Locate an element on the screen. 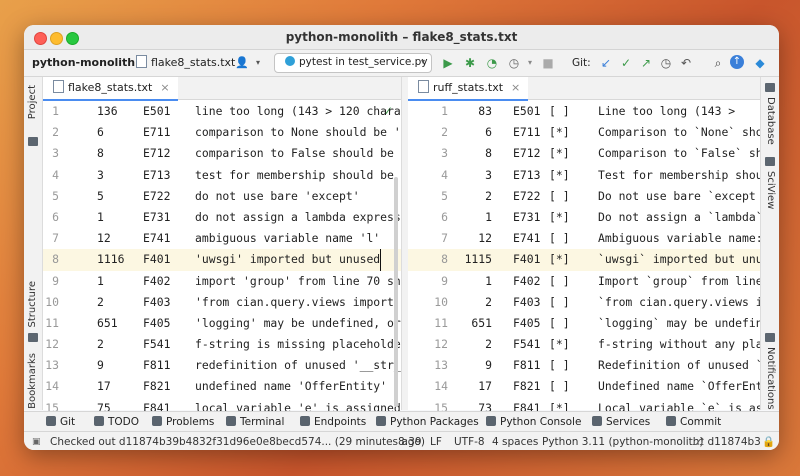  ai-assistant-icon: ◆ is located at coordinates (760, 63).